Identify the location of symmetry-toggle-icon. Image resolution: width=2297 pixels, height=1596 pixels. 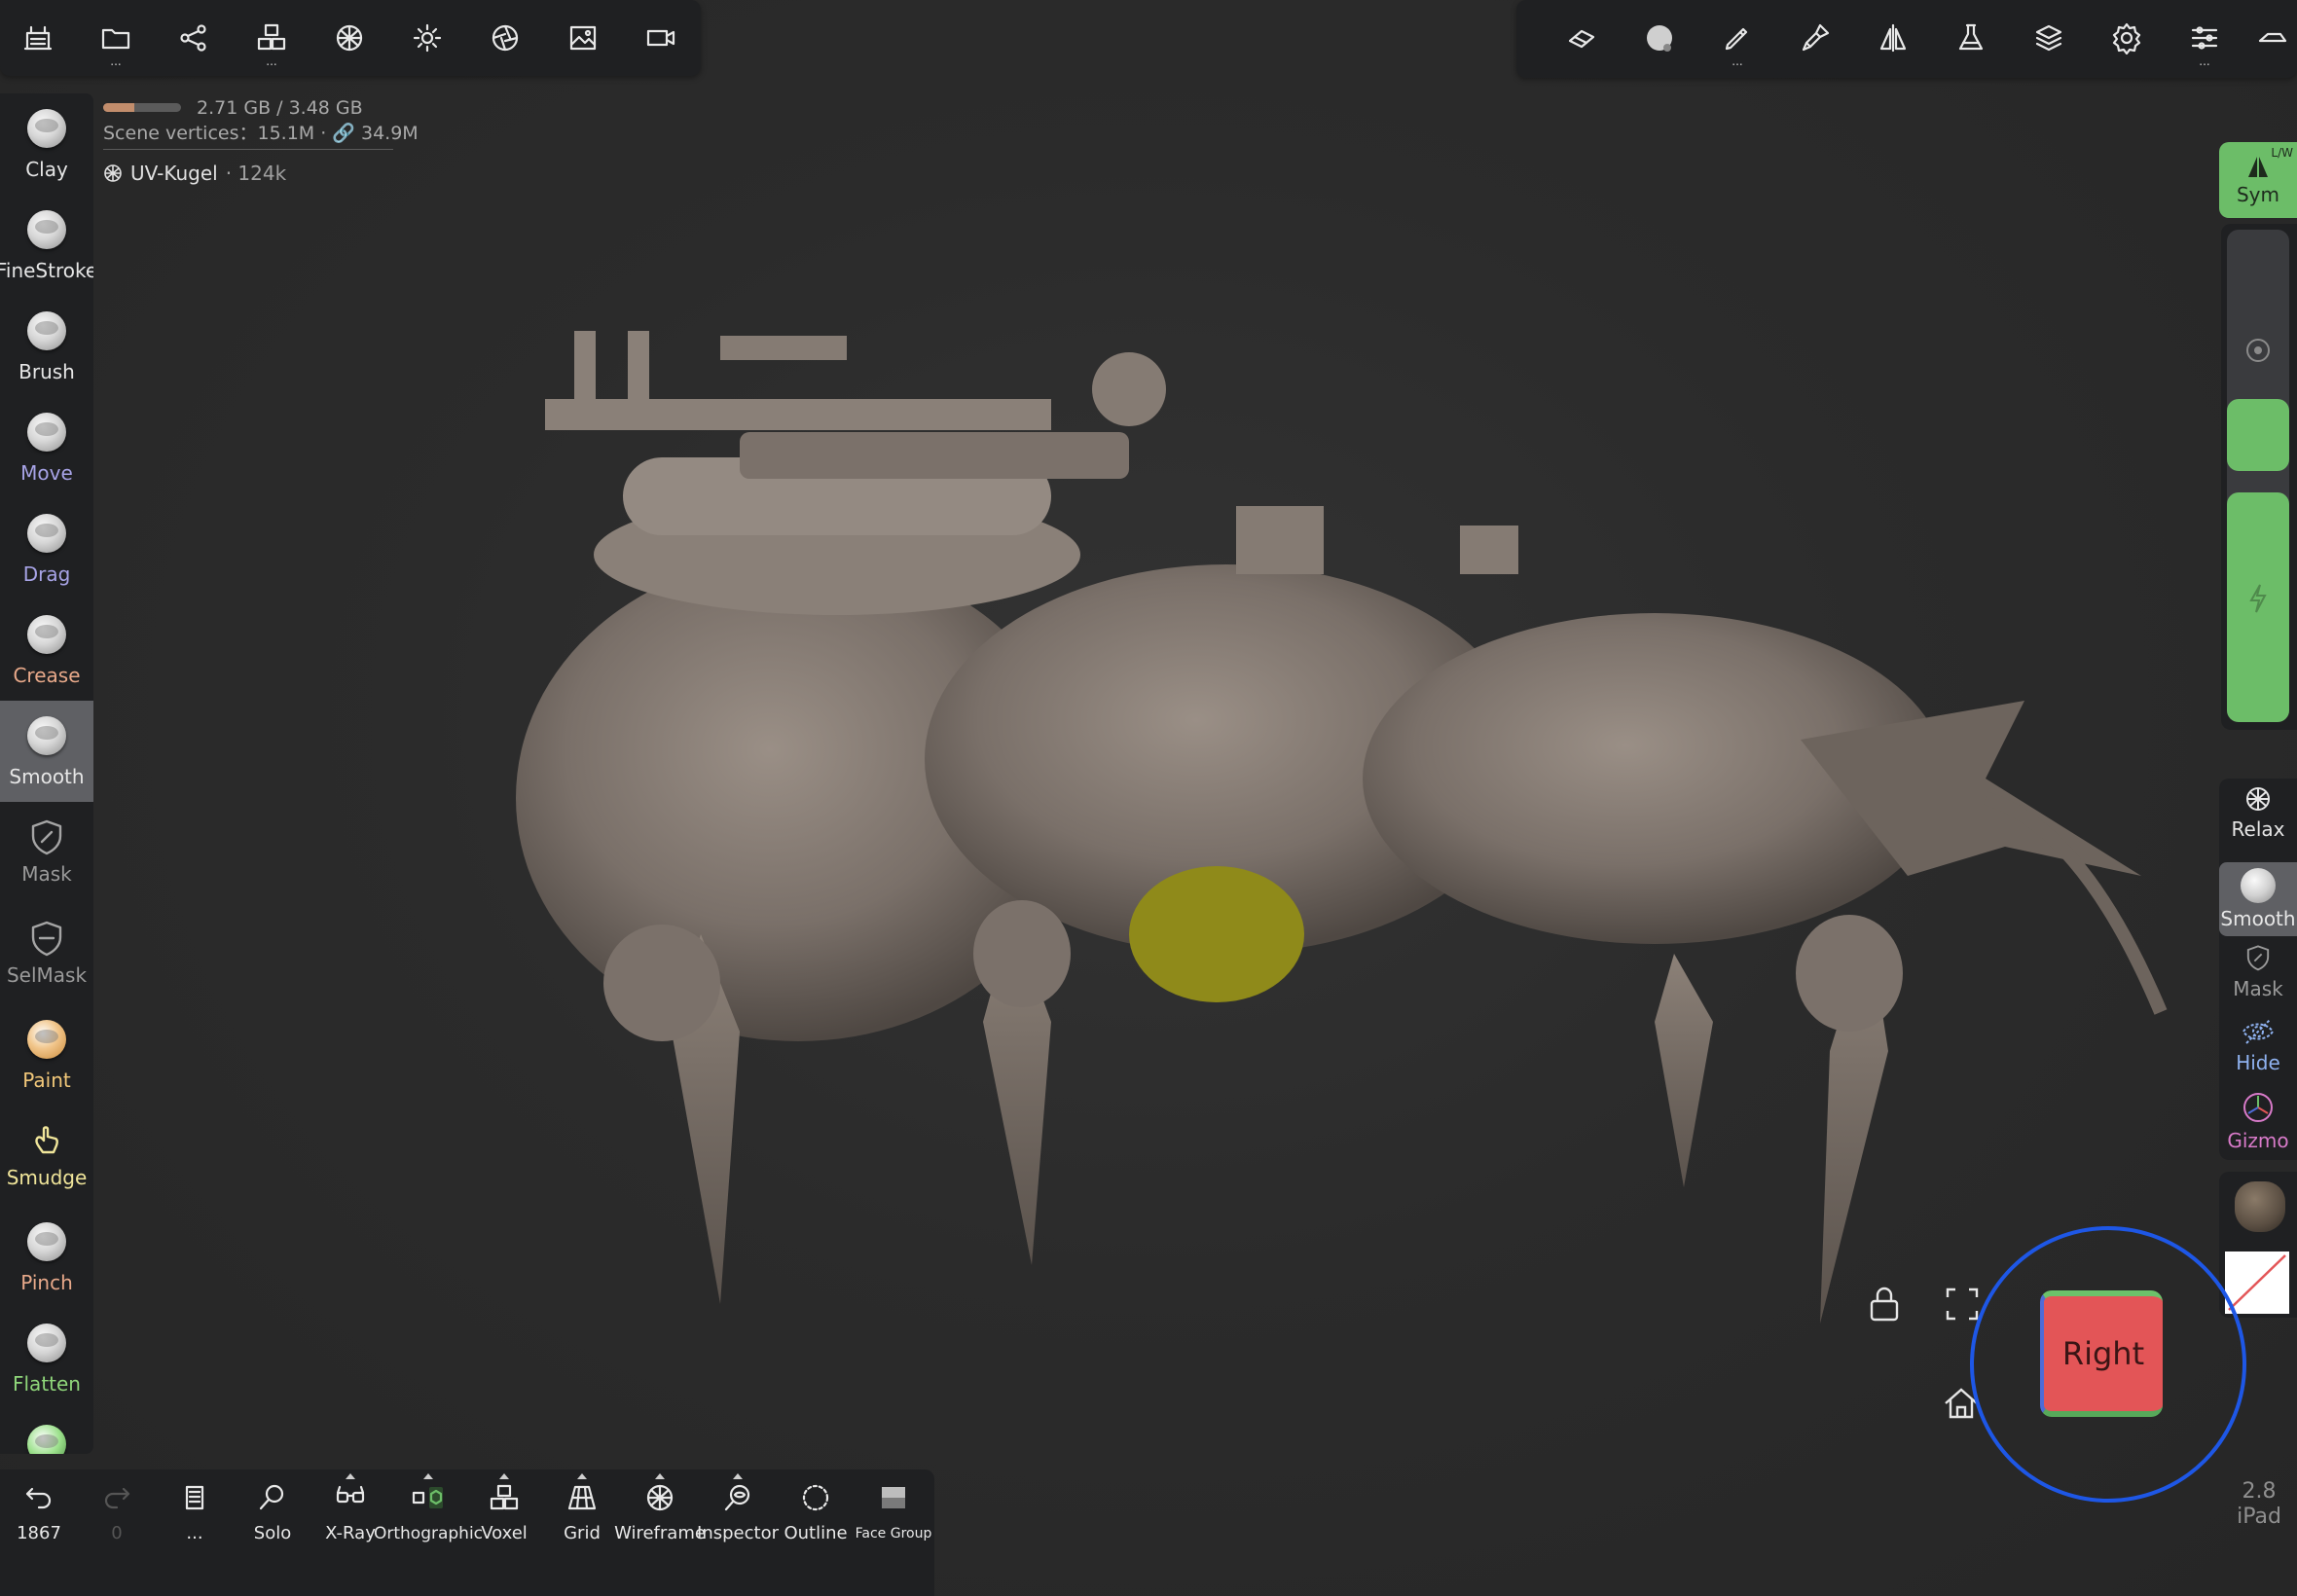
(2258, 167).